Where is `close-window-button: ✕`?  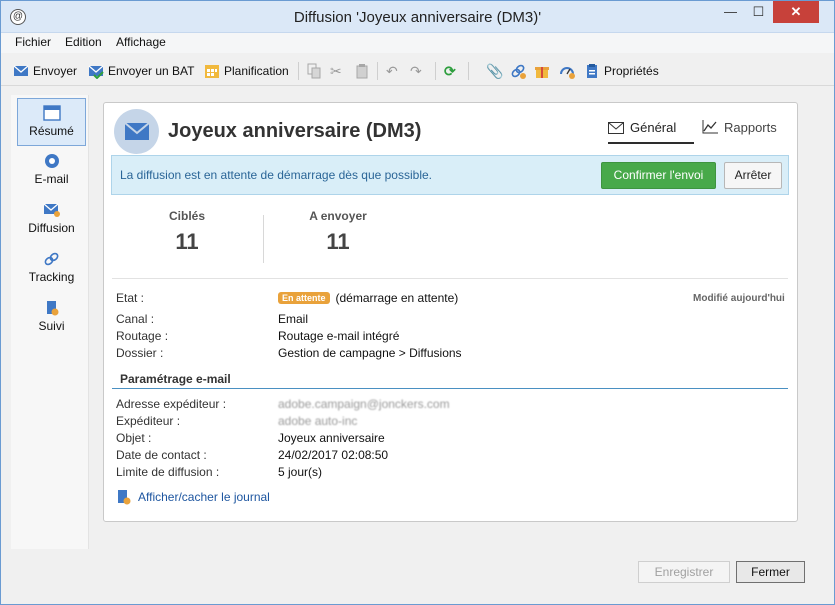
close-window-button: ✕ is located at coordinates (796, 12).